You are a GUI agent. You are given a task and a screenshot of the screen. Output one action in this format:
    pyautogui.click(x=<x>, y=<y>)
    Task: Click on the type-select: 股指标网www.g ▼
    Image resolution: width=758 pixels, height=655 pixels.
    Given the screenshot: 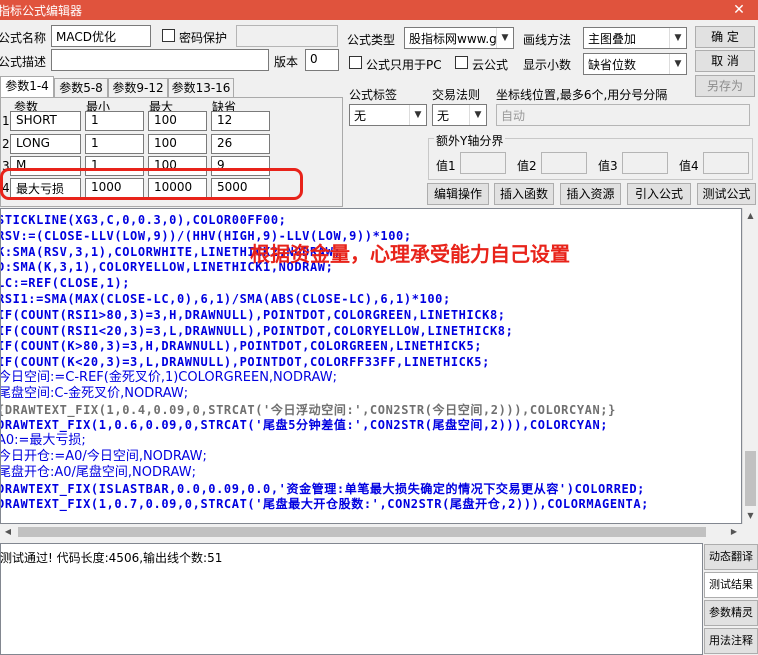 What is the action you would take?
    pyautogui.click(x=459, y=38)
    